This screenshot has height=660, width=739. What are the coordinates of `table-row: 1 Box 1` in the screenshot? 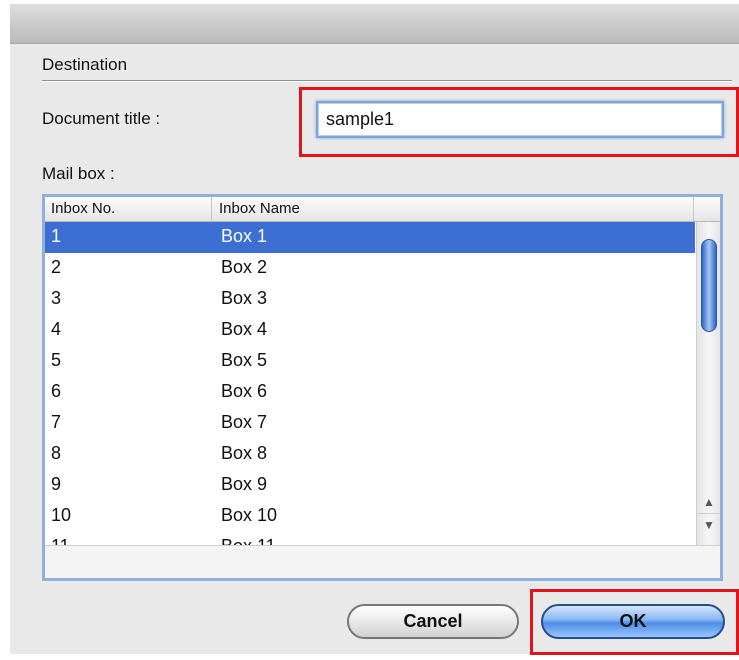 It's located at (370, 237).